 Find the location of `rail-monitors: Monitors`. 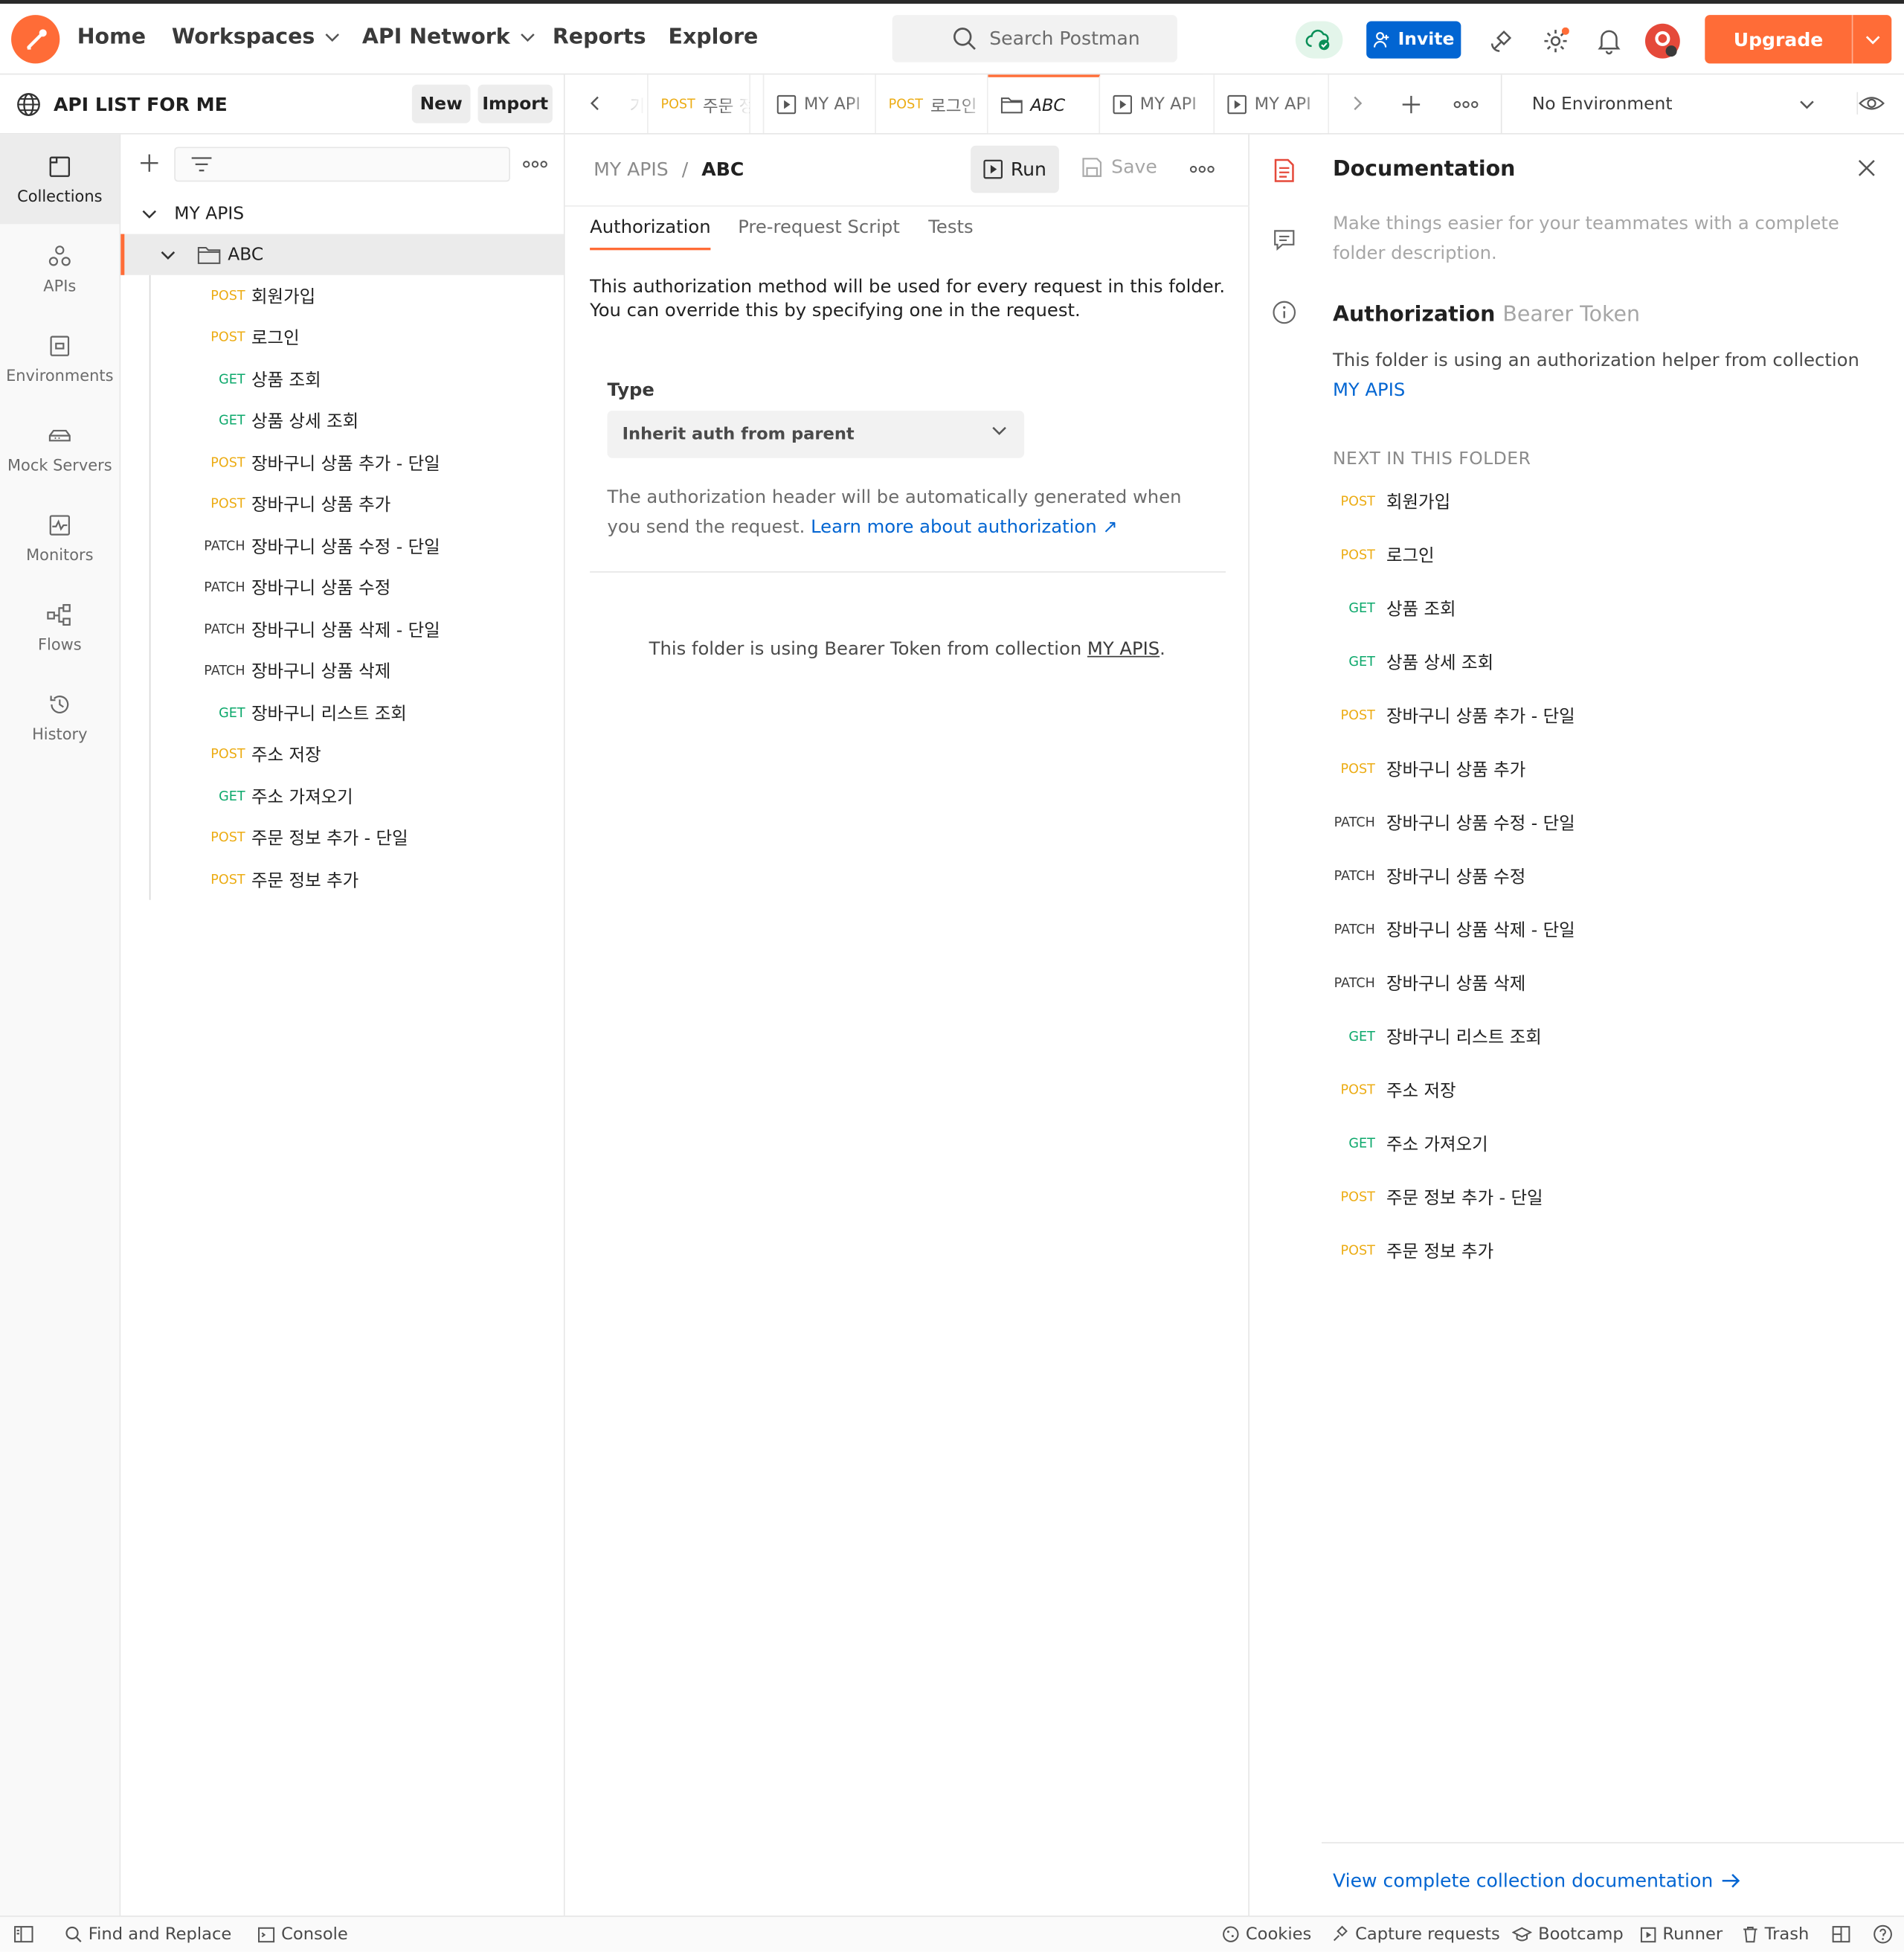

rail-monitors: Monitors is located at coordinates (60, 537).